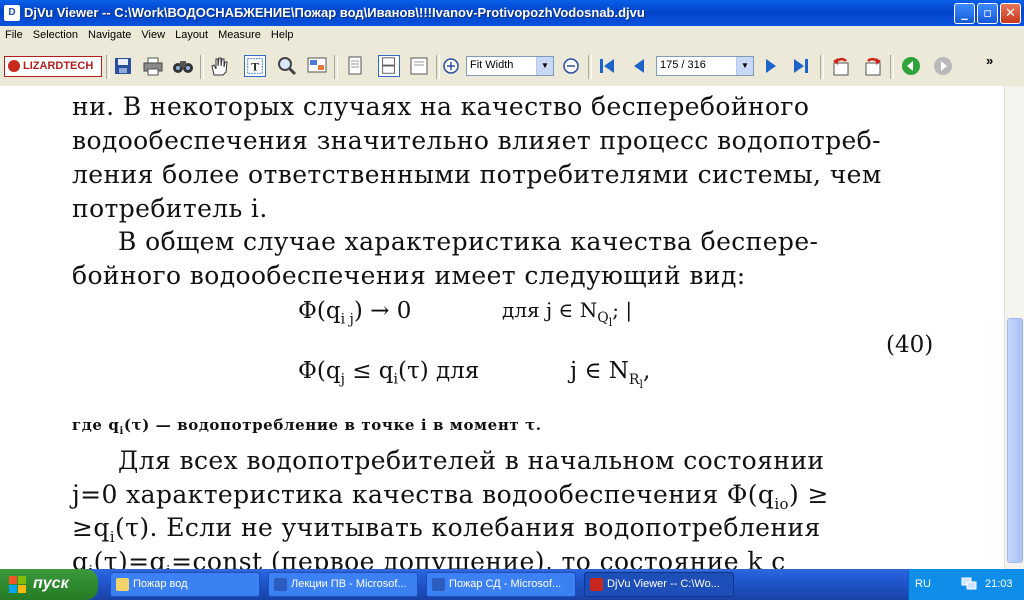 Image resolution: width=1024 pixels, height=600 pixels. I want to click on close-button: ✕, so click(1010, 13).